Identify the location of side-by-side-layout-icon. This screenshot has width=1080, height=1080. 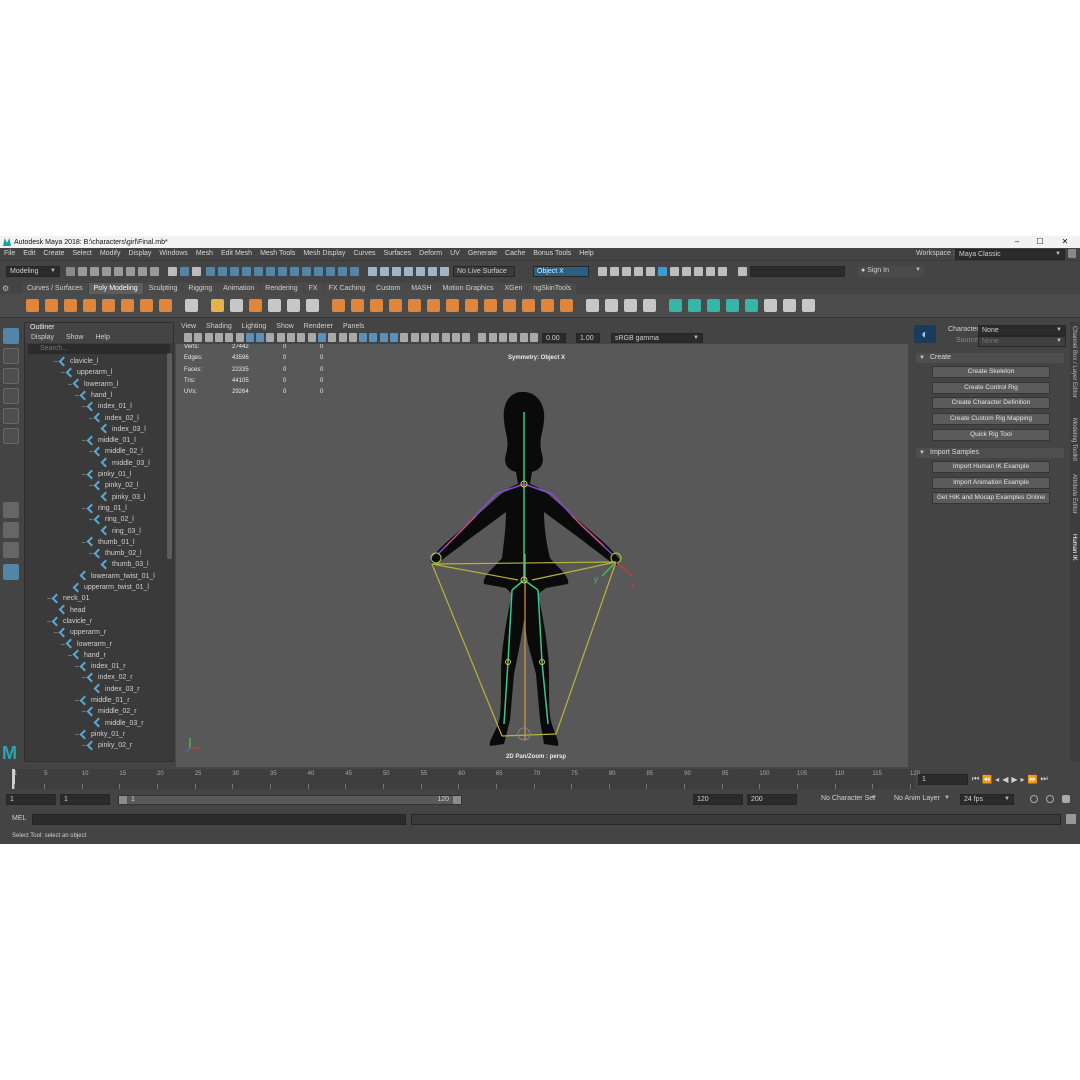
(11, 550).